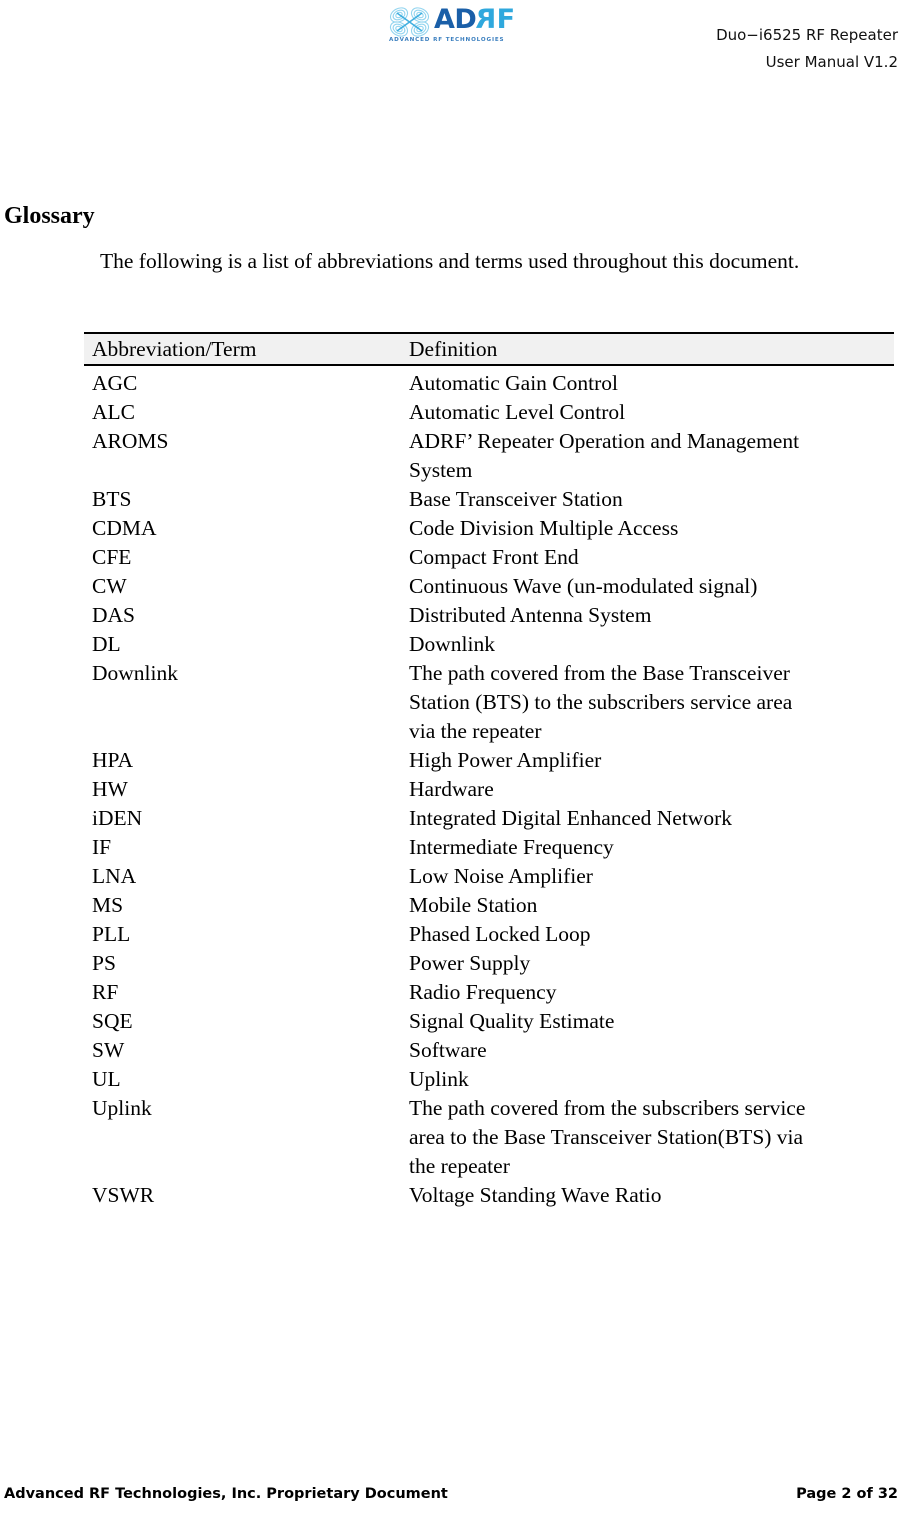 This screenshot has height=1526, width=904. Describe the element at coordinates (409, 22) in the screenshot. I see `adrf-butterfly-logo-icon` at that location.